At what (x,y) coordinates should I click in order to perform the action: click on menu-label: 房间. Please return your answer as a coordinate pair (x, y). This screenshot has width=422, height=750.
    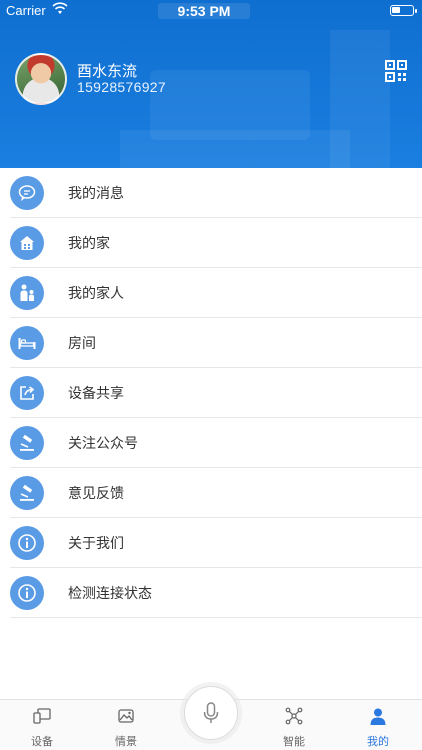
    Looking at the image, I should click on (82, 344).